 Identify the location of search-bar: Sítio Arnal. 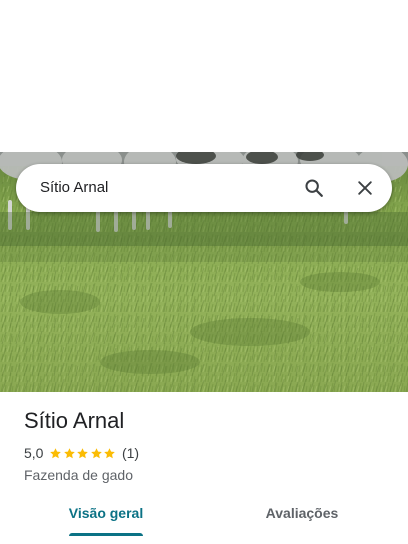
(204, 188).